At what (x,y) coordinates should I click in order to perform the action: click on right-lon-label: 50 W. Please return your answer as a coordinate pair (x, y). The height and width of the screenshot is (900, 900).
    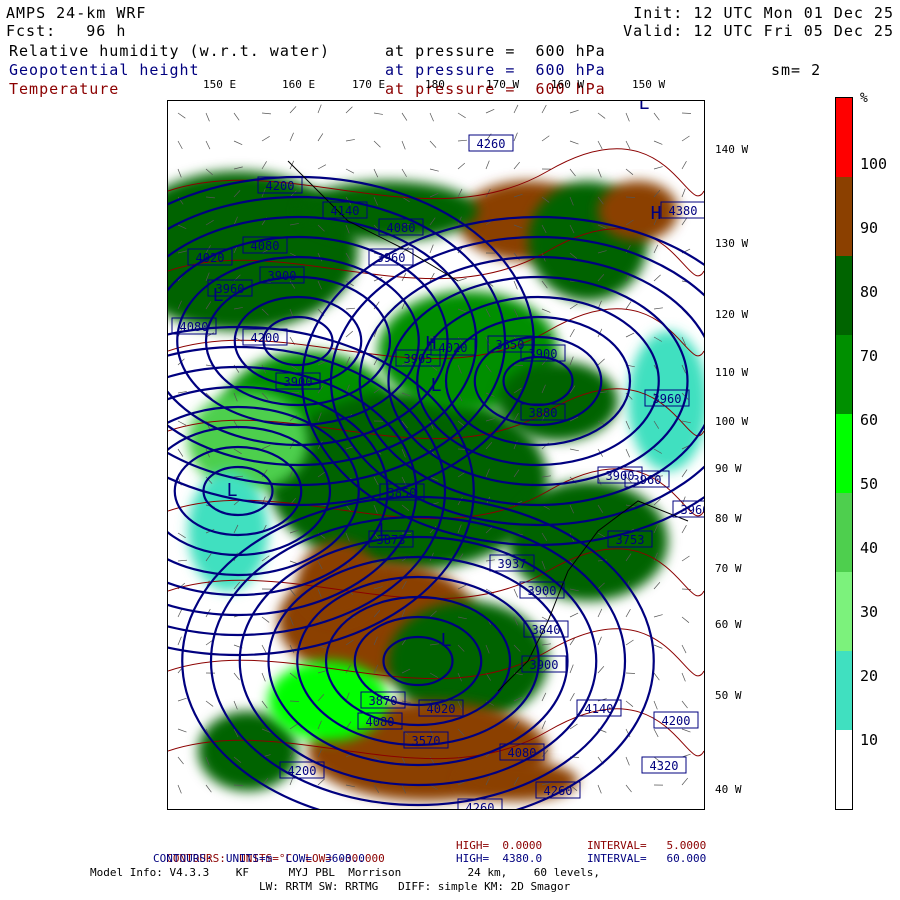
    Looking at the image, I should click on (728, 695).